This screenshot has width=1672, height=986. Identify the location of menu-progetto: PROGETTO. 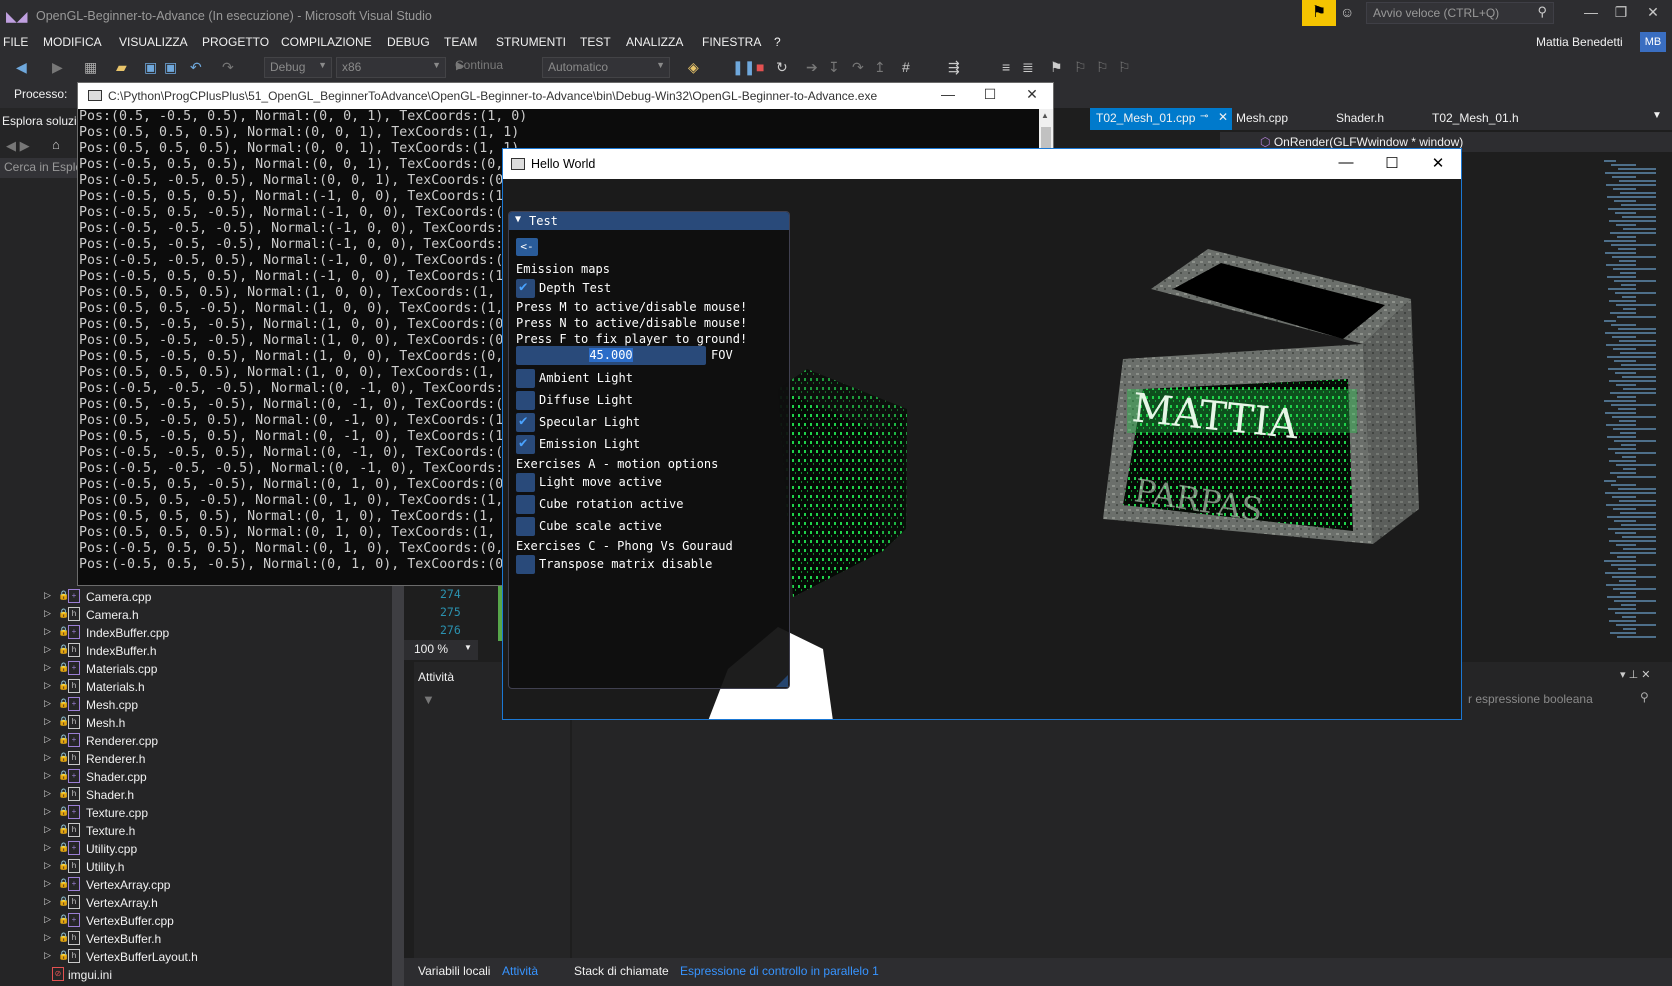
(235, 42).